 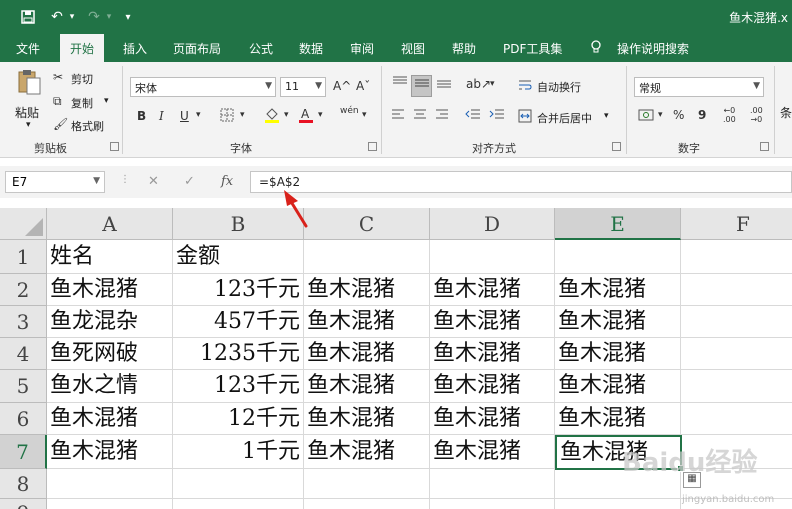 I want to click on cell-d8, so click(x=492, y=484).